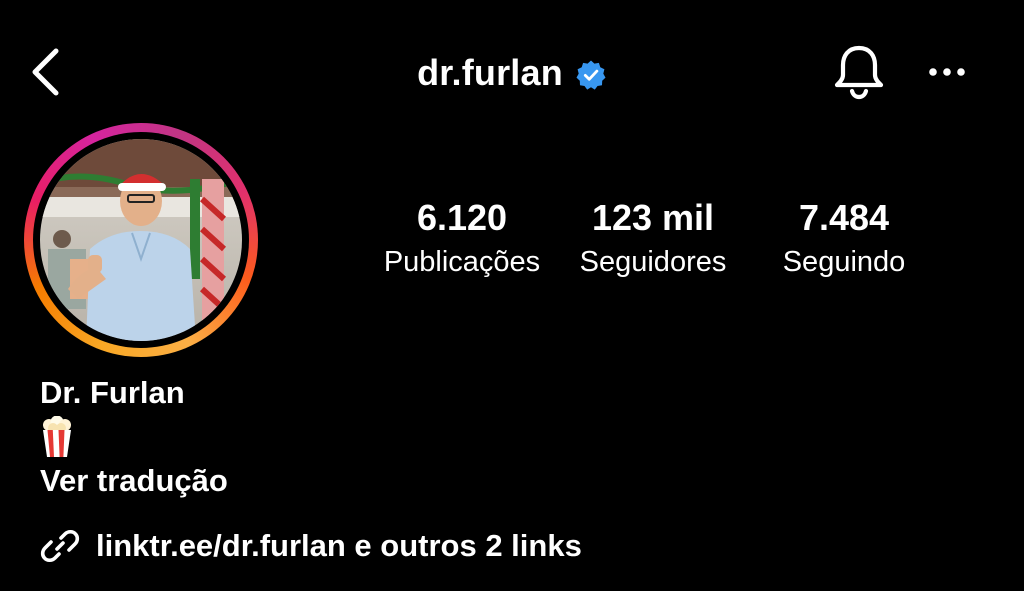  What do you see at coordinates (462, 217) in the screenshot?
I see `posts-count: 6.120` at bounding box center [462, 217].